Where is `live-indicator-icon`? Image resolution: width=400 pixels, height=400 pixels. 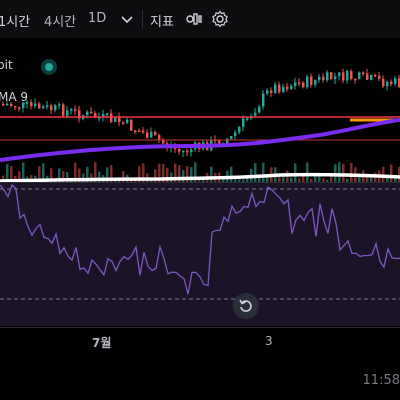 live-indicator-icon is located at coordinates (49, 67).